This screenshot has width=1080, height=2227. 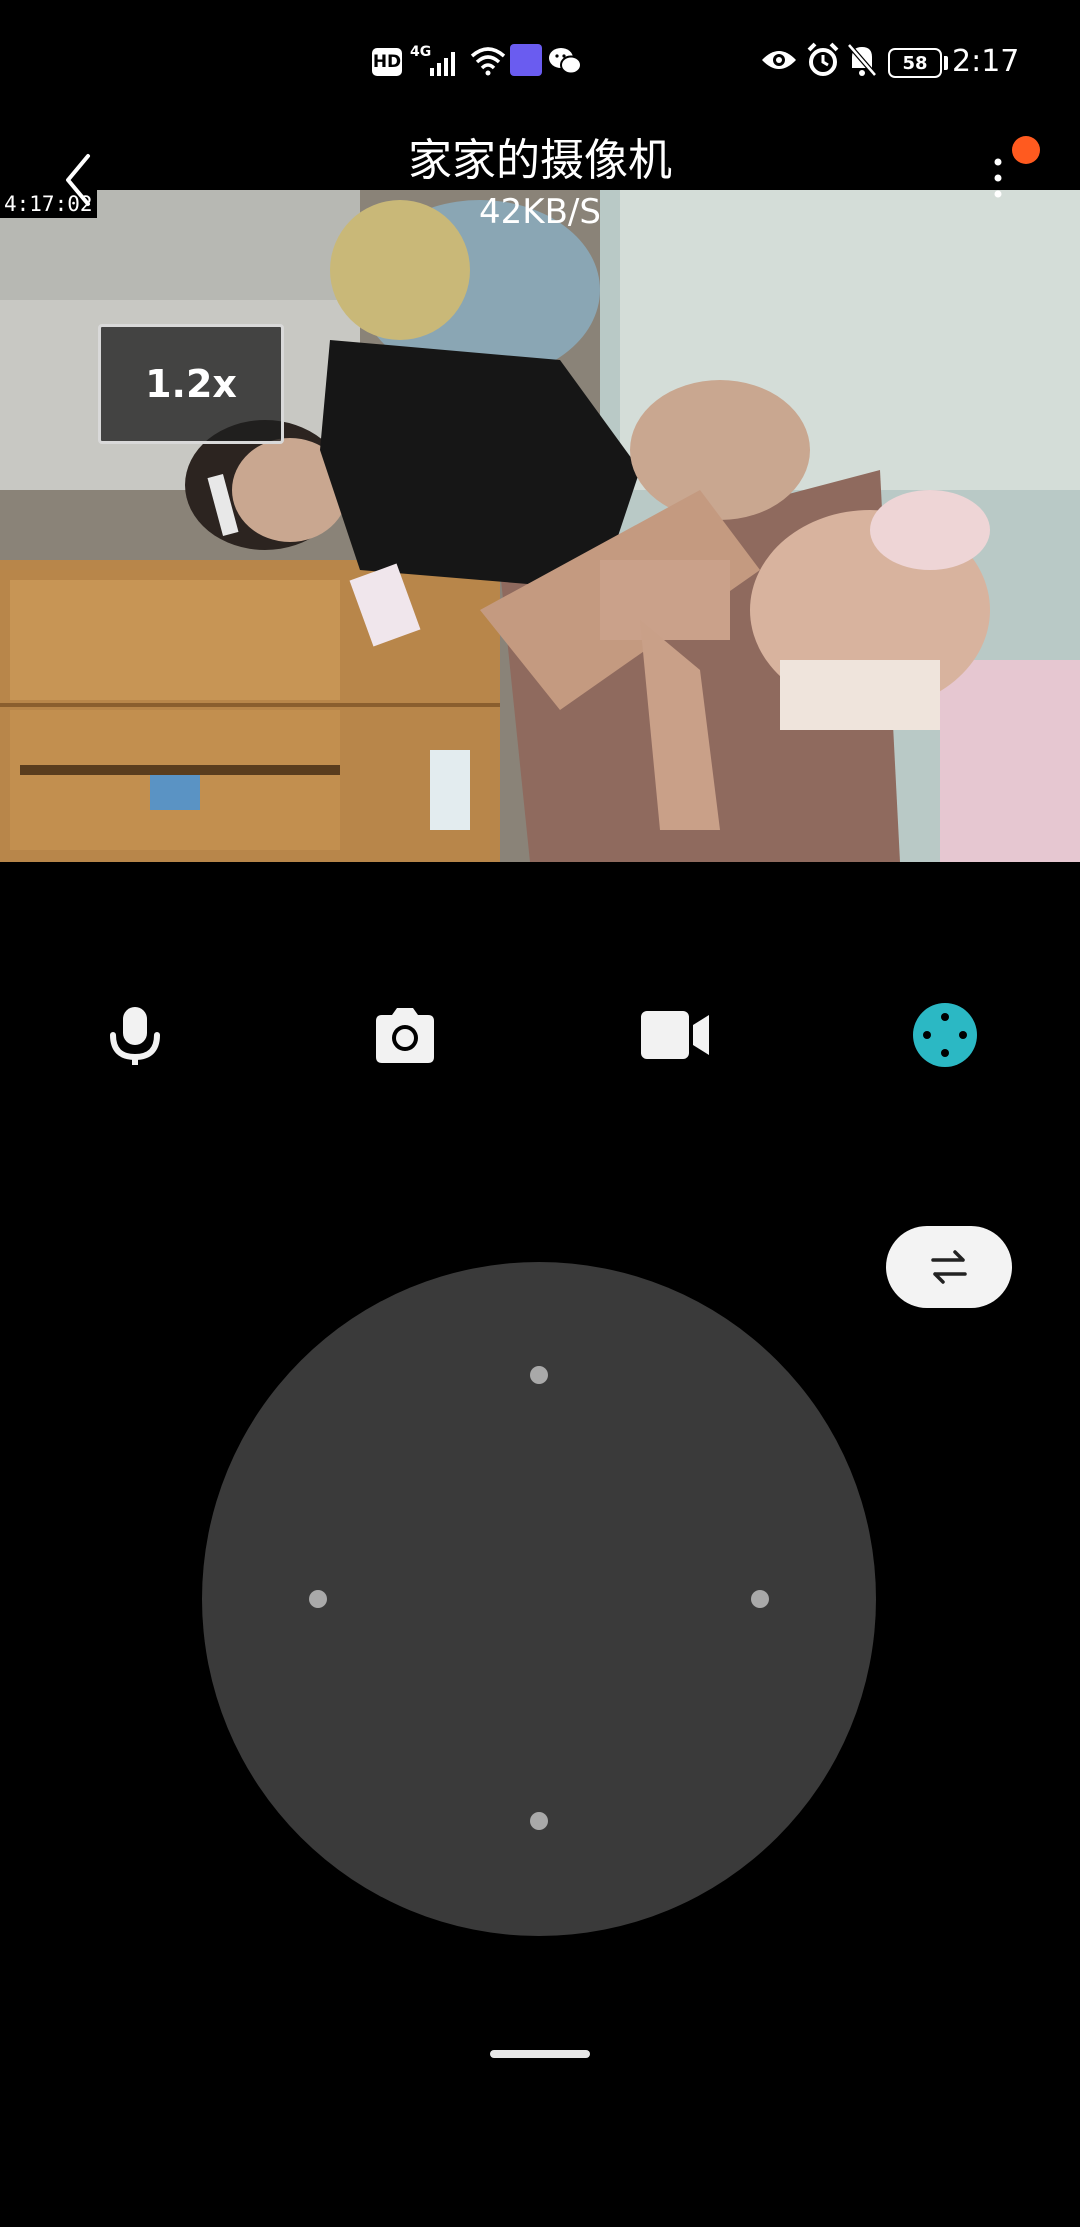 What do you see at coordinates (998, 179) in the screenshot?
I see `more-options-icon` at bounding box center [998, 179].